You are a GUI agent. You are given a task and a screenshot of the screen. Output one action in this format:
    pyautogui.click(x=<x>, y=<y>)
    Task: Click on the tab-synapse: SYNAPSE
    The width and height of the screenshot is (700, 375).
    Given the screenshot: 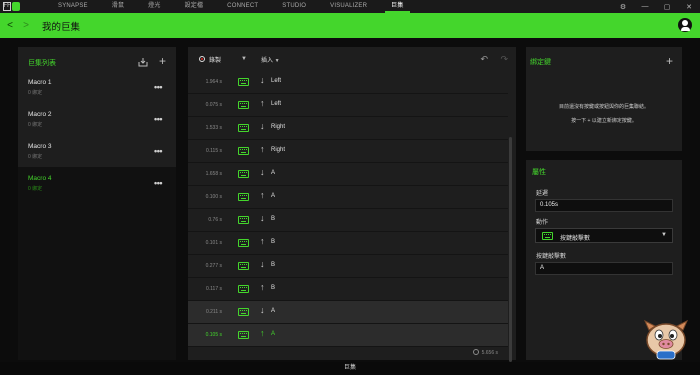 What is the action you would take?
    pyautogui.click(x=73, y=6)
    